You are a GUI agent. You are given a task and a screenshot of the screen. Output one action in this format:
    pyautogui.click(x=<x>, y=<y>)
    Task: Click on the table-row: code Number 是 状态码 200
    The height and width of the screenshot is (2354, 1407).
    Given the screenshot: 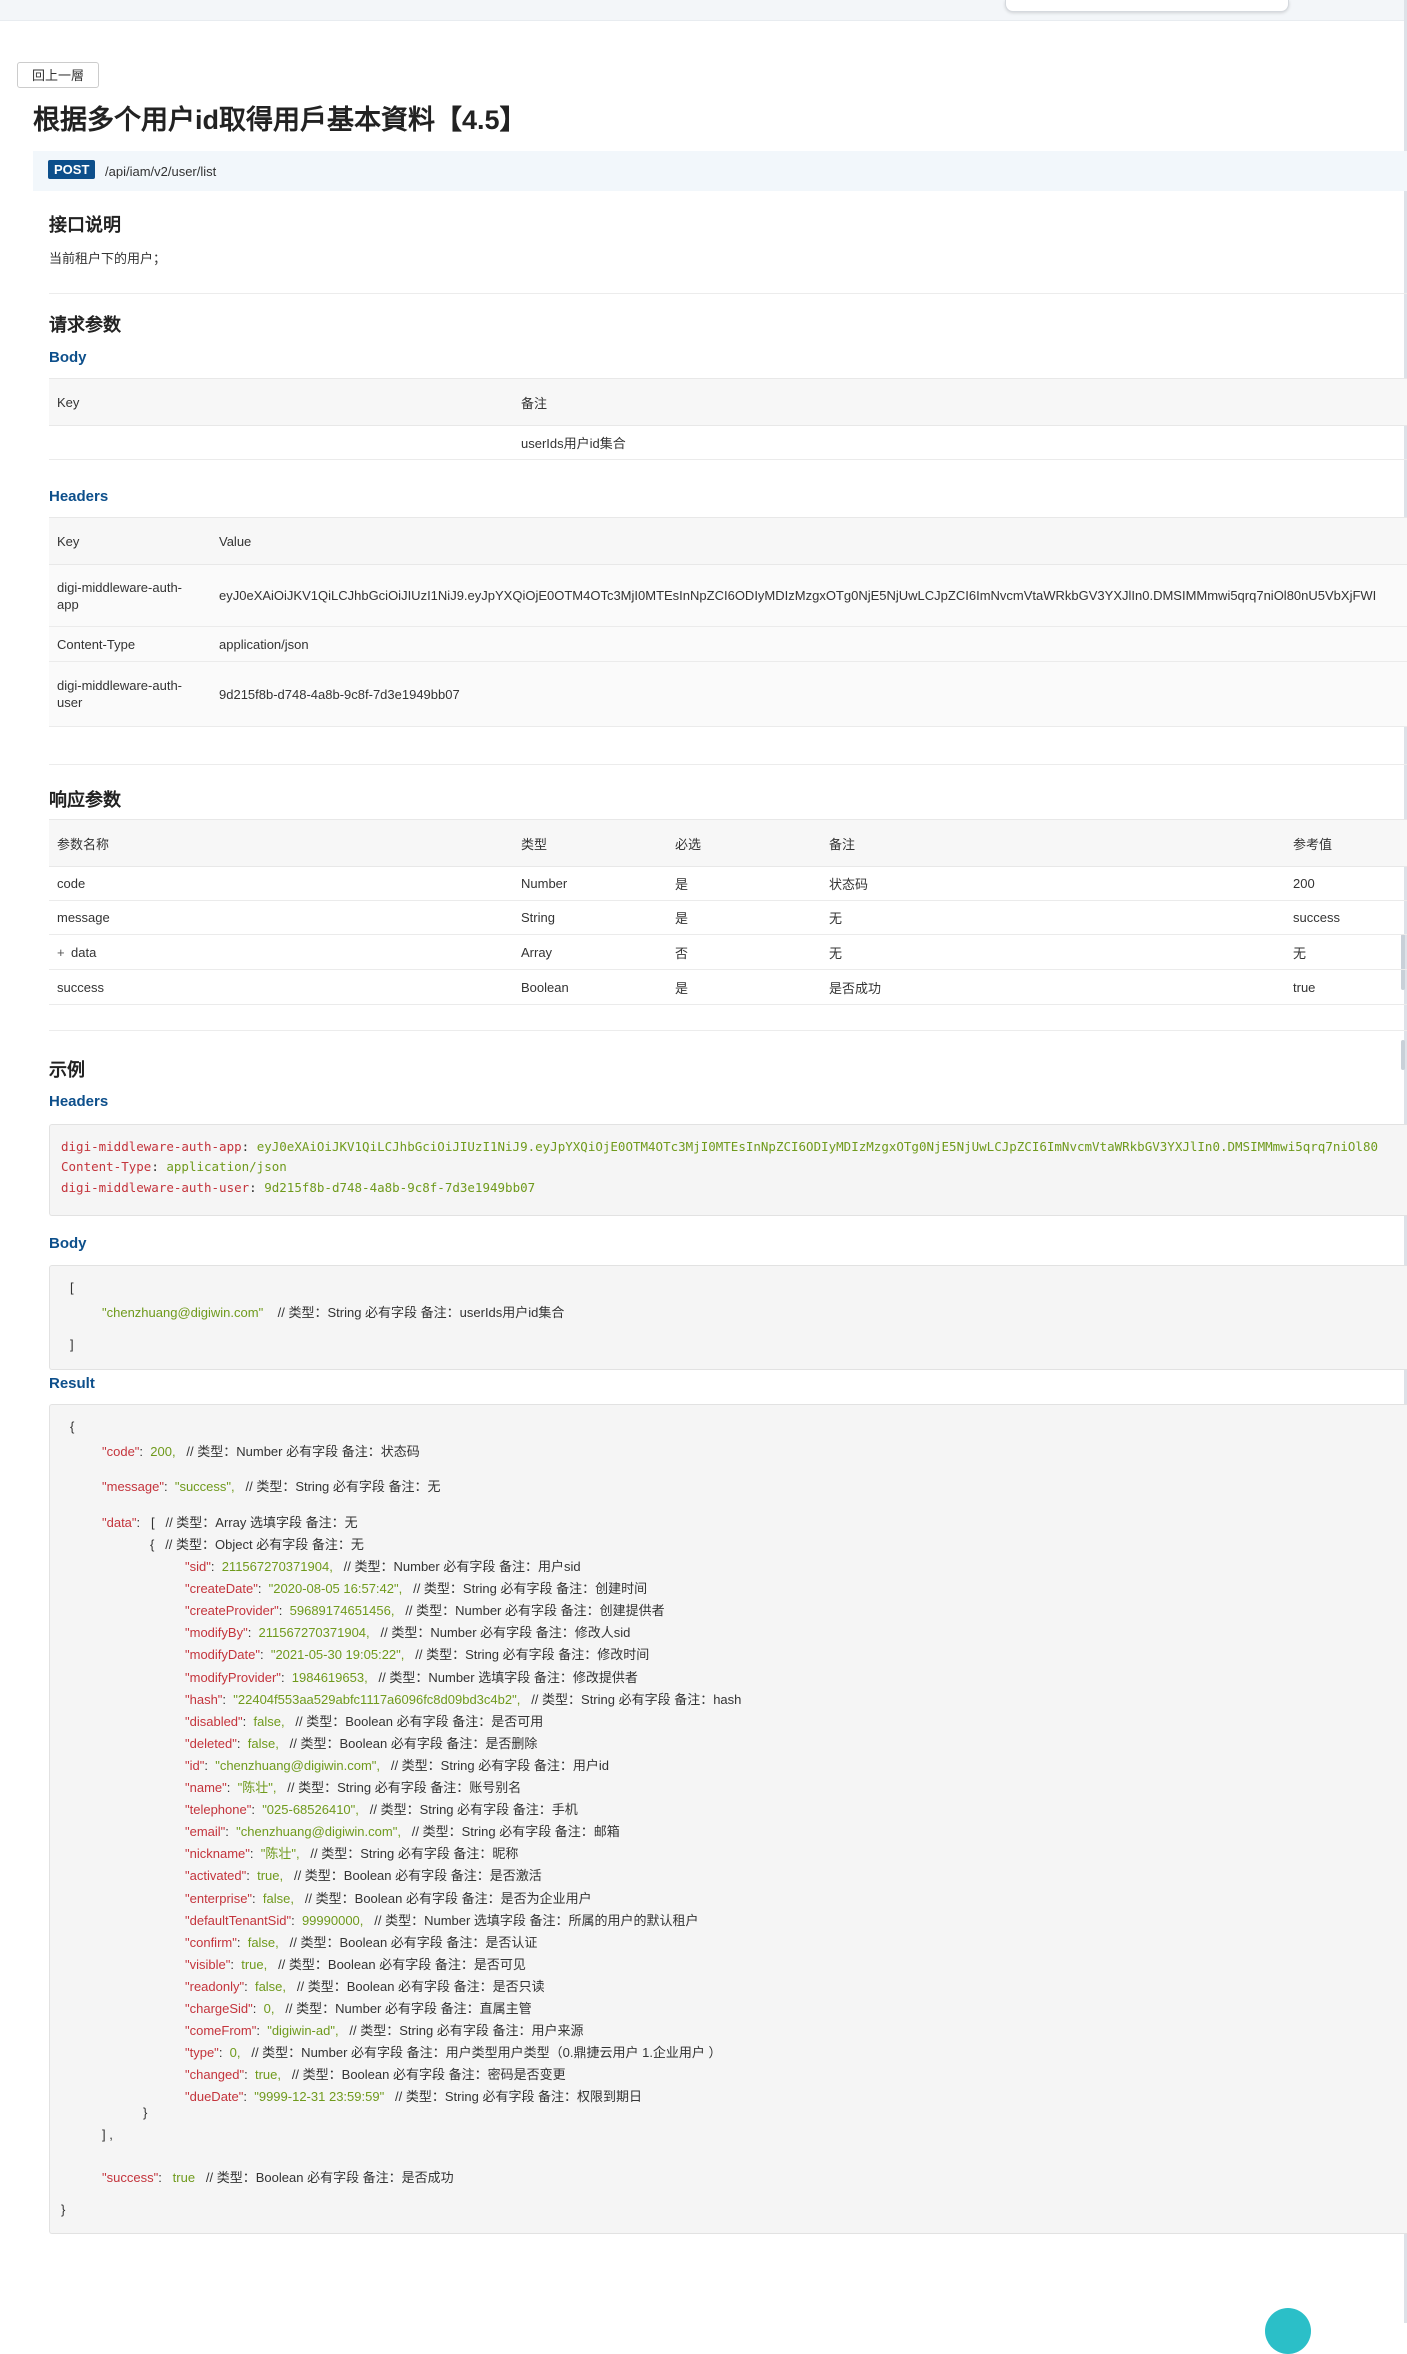 What is the action you would take?
    pyautogui.click(x=728, y=883)
    